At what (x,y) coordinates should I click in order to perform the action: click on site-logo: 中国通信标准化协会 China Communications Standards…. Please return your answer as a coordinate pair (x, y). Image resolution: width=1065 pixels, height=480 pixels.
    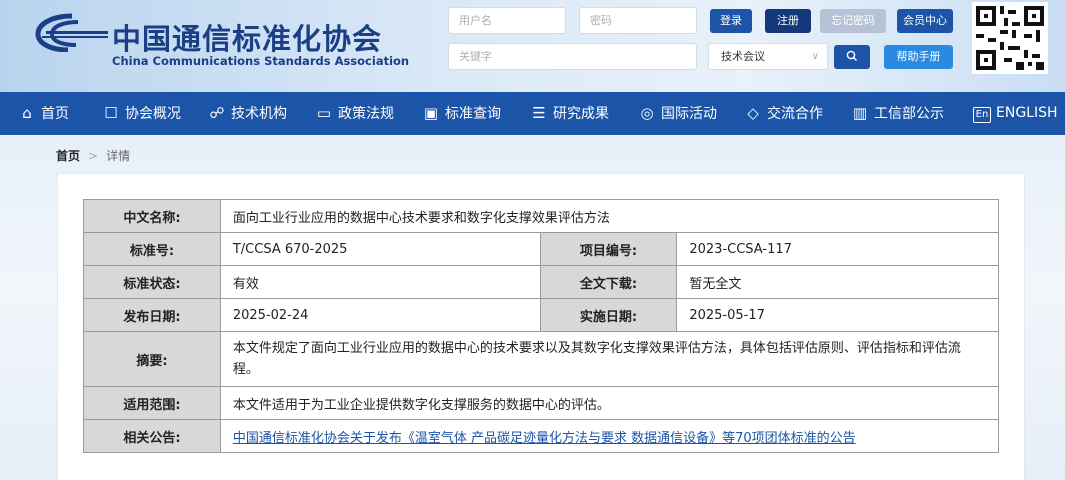
    Looking at the image, I should click on (220, 42).